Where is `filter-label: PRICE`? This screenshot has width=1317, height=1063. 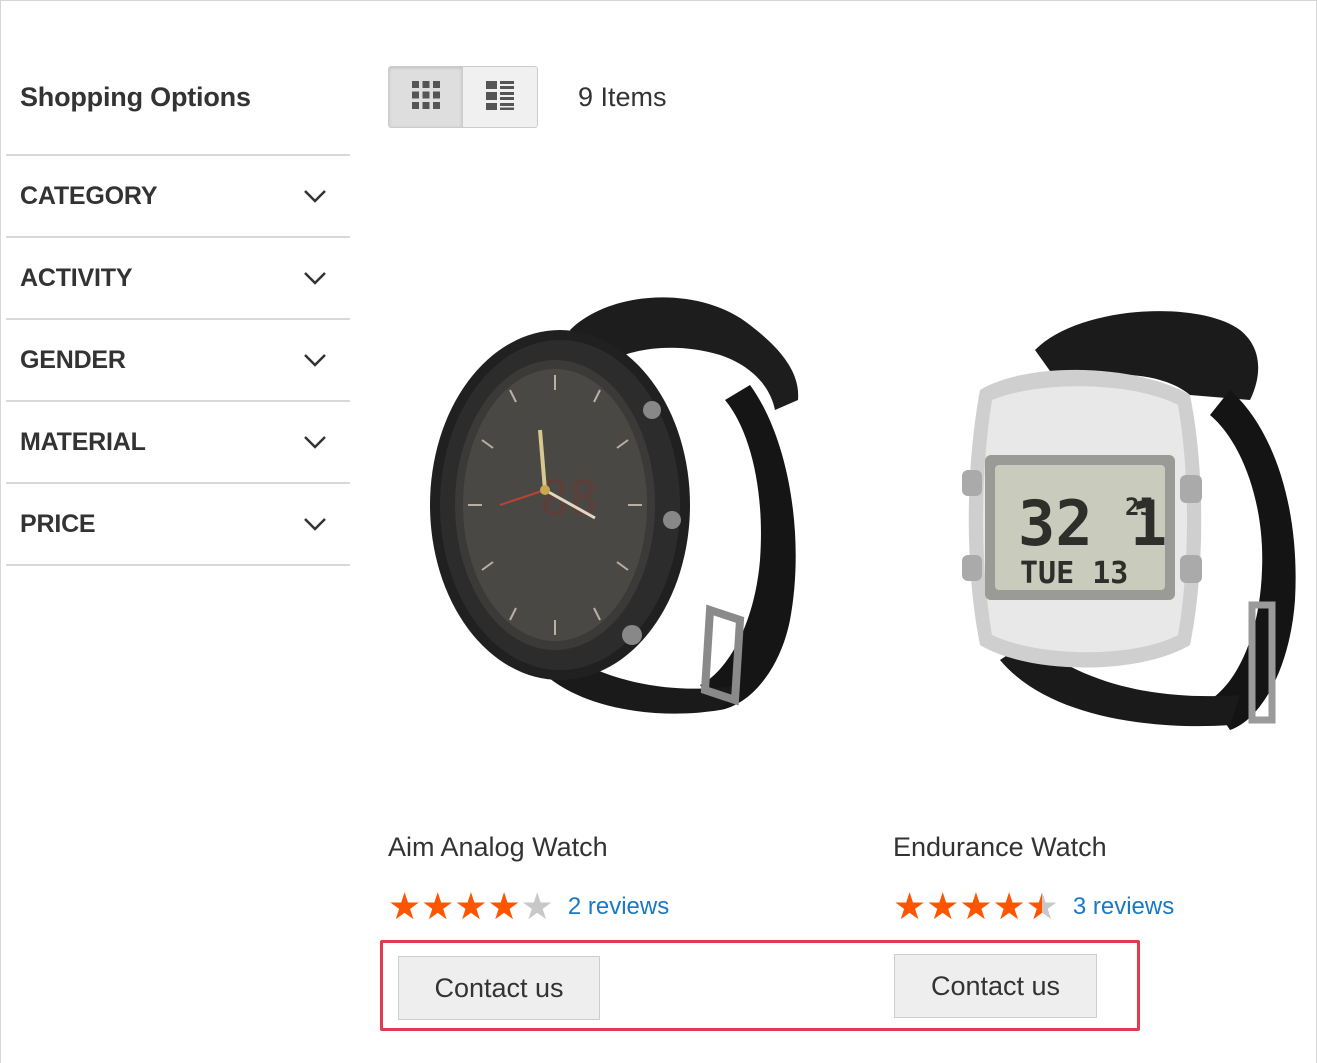
filter-label: PRICE is located at coordinates (58, 523).